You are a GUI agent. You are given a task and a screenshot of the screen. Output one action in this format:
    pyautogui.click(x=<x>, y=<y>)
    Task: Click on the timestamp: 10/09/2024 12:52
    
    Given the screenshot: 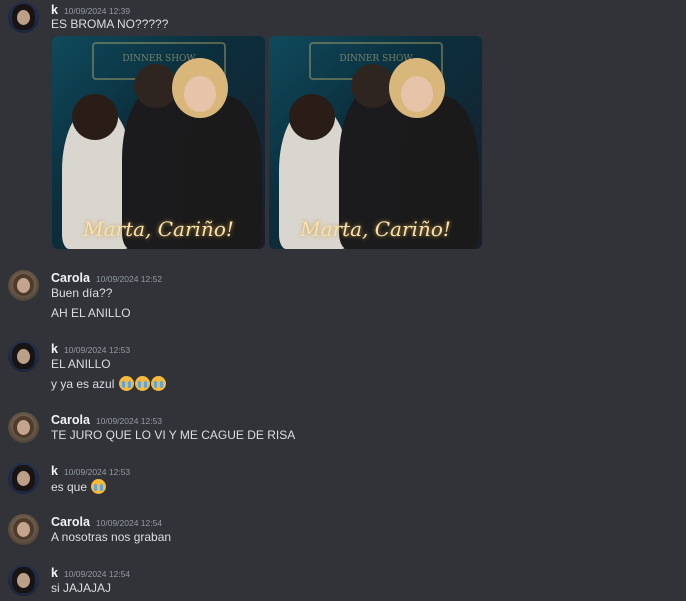 What is the action you would take?
    pyautogui.click(x=129, y=279)
    